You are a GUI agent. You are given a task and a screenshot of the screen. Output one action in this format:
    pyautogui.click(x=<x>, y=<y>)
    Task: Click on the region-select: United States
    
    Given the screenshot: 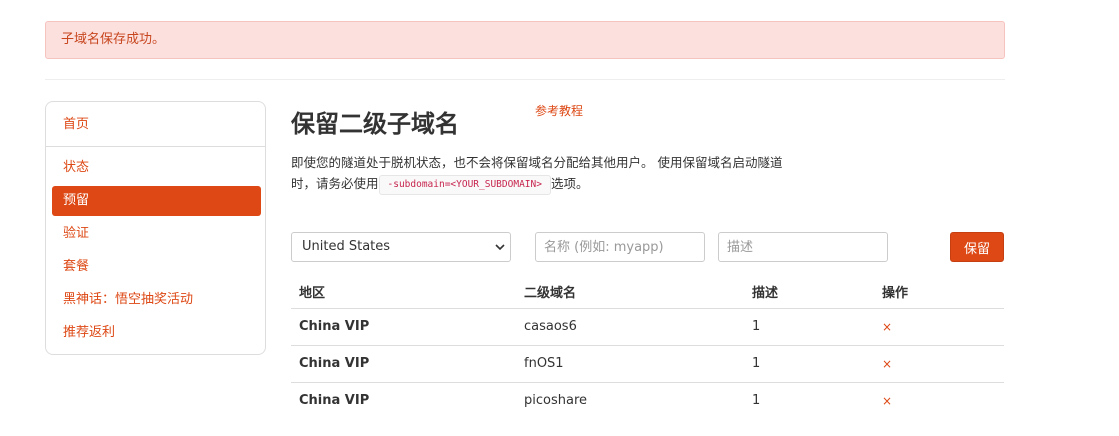 What is the action you would take?
    pyautogui.click(x=401, y=247)
    